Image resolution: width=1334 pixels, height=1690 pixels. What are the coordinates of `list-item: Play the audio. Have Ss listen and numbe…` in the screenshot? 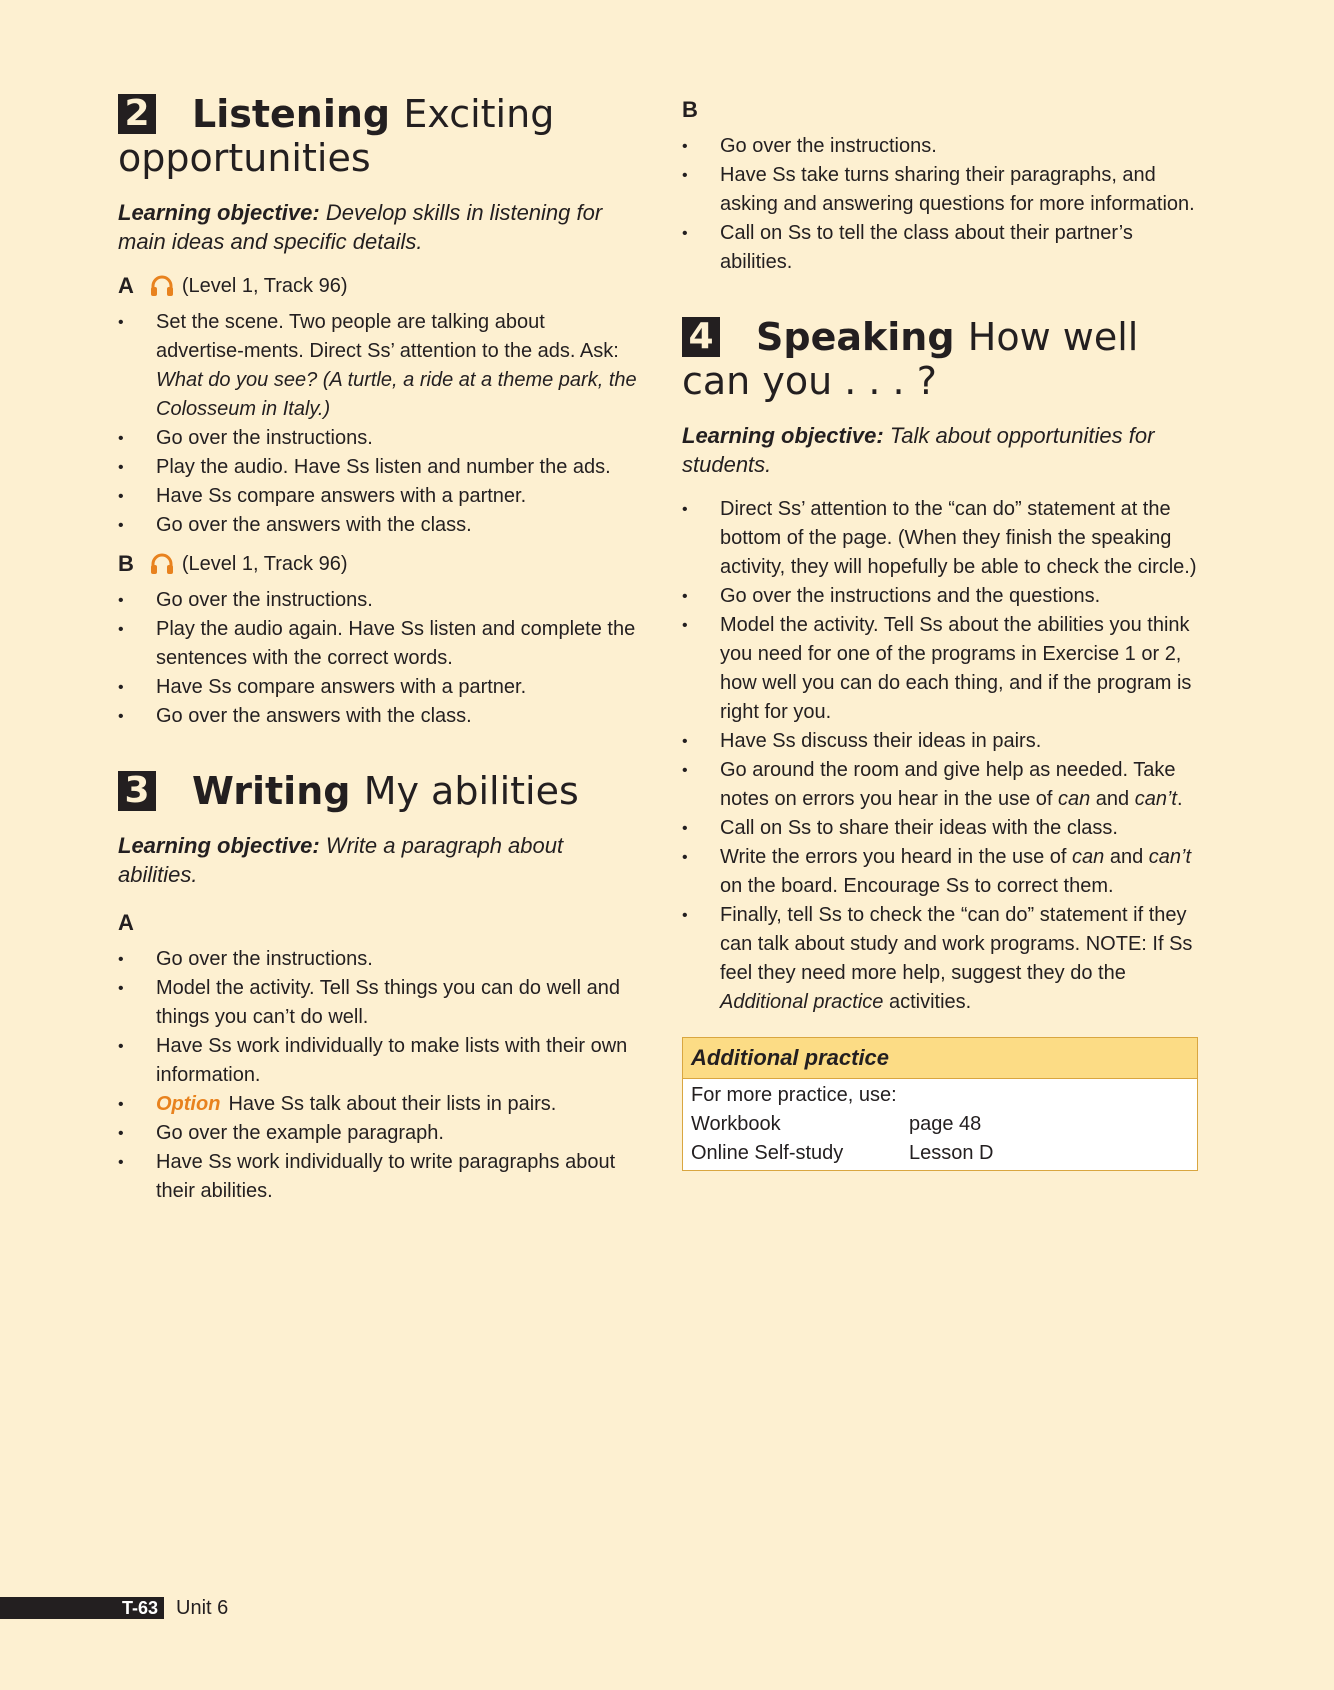 It's located at (378, 467).